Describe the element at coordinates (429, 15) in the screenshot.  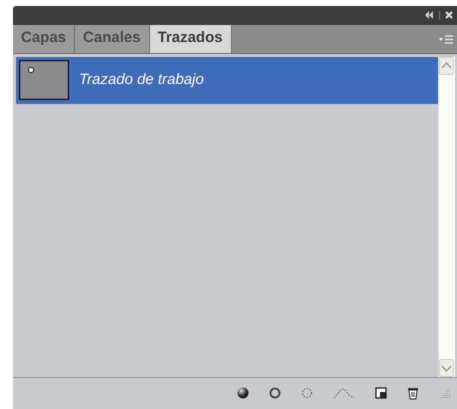
I see `collapse-icon` at that location.